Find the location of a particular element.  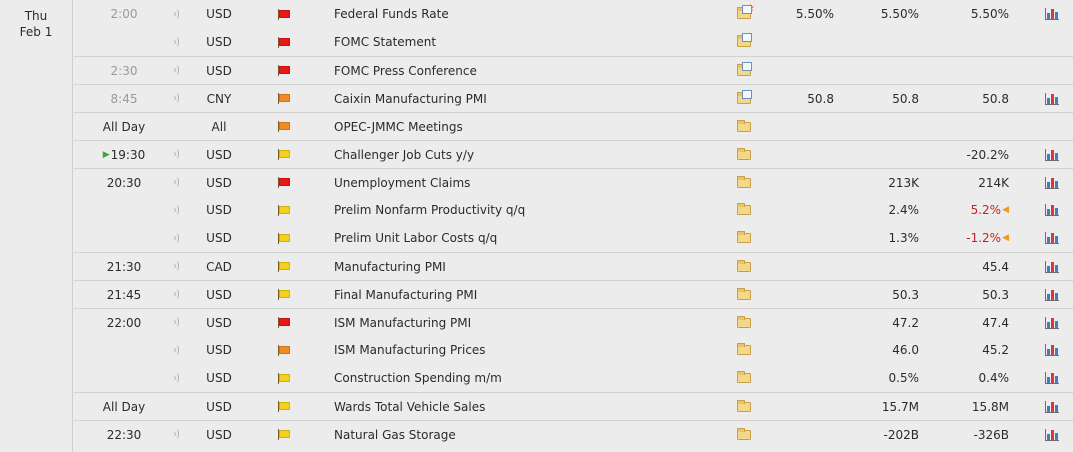

calendar-row: ›) USD FOMC Statement is located at coordinates (573, 42).